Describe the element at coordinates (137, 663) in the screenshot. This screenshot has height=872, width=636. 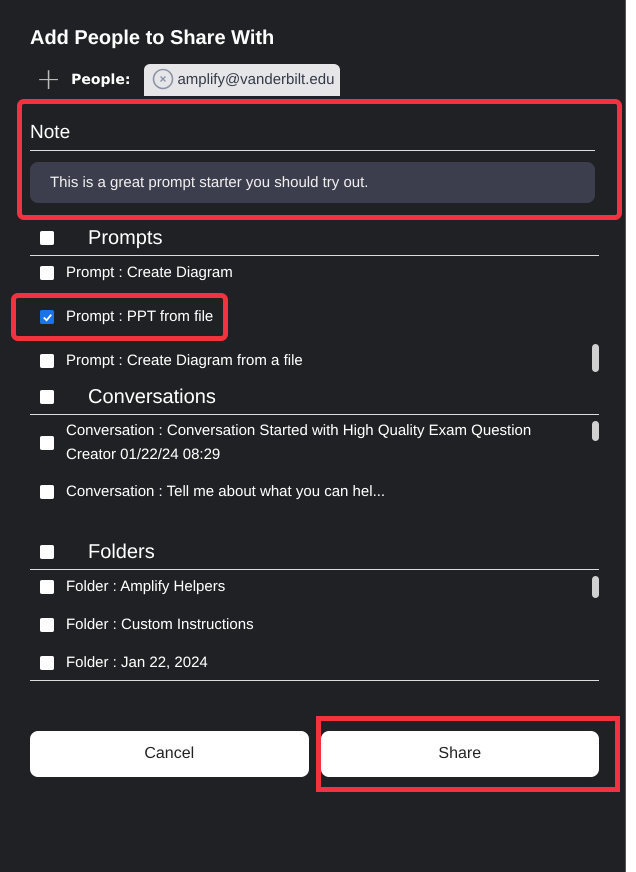
I see `item-label: Folder : Jan 22, 2024` at that location.